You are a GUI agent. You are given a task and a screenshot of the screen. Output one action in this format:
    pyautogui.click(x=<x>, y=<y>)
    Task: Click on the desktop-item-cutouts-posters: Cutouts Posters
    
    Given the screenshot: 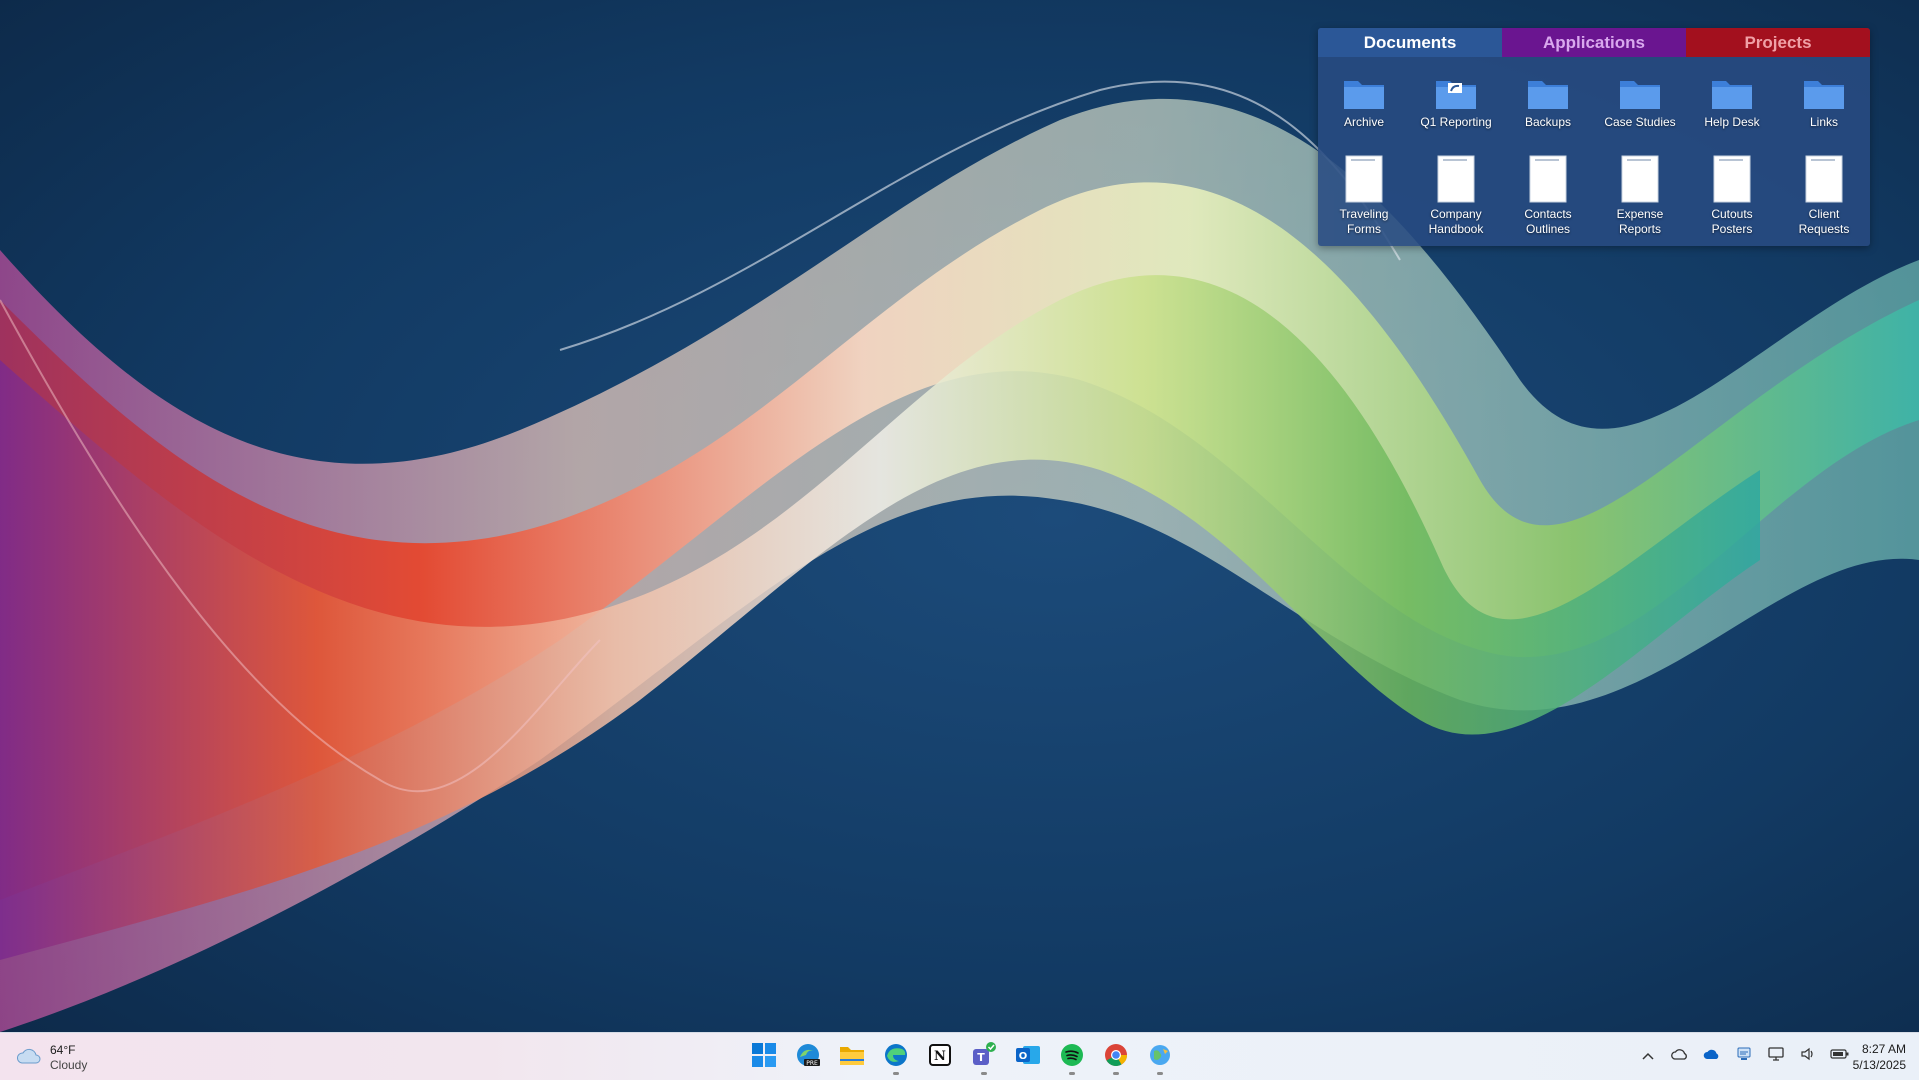 What is the action you would take?
    pyautogui.click(x=1732, y=197)
    